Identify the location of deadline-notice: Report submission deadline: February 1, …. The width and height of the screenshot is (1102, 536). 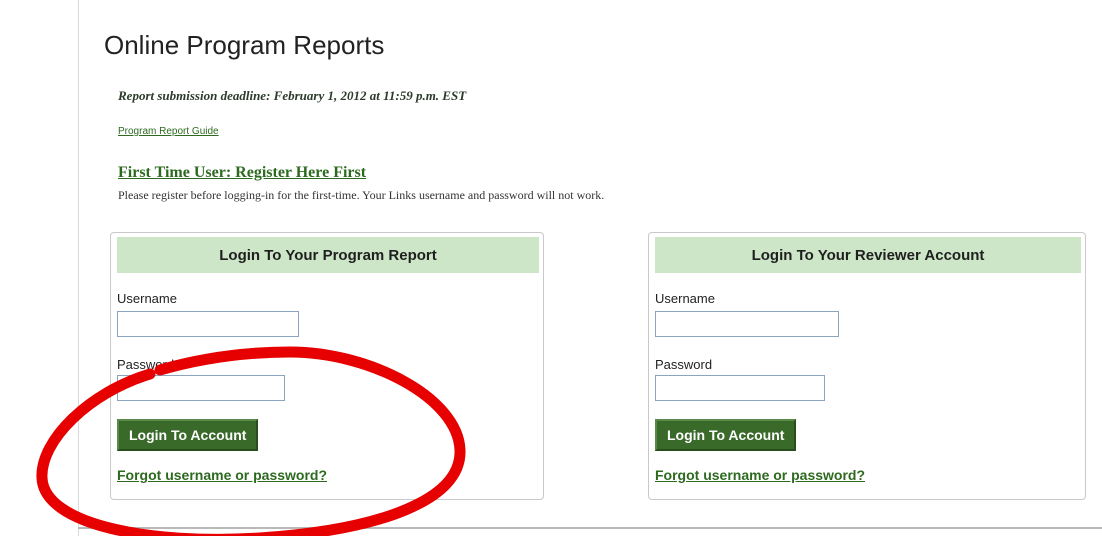
(292, 95).